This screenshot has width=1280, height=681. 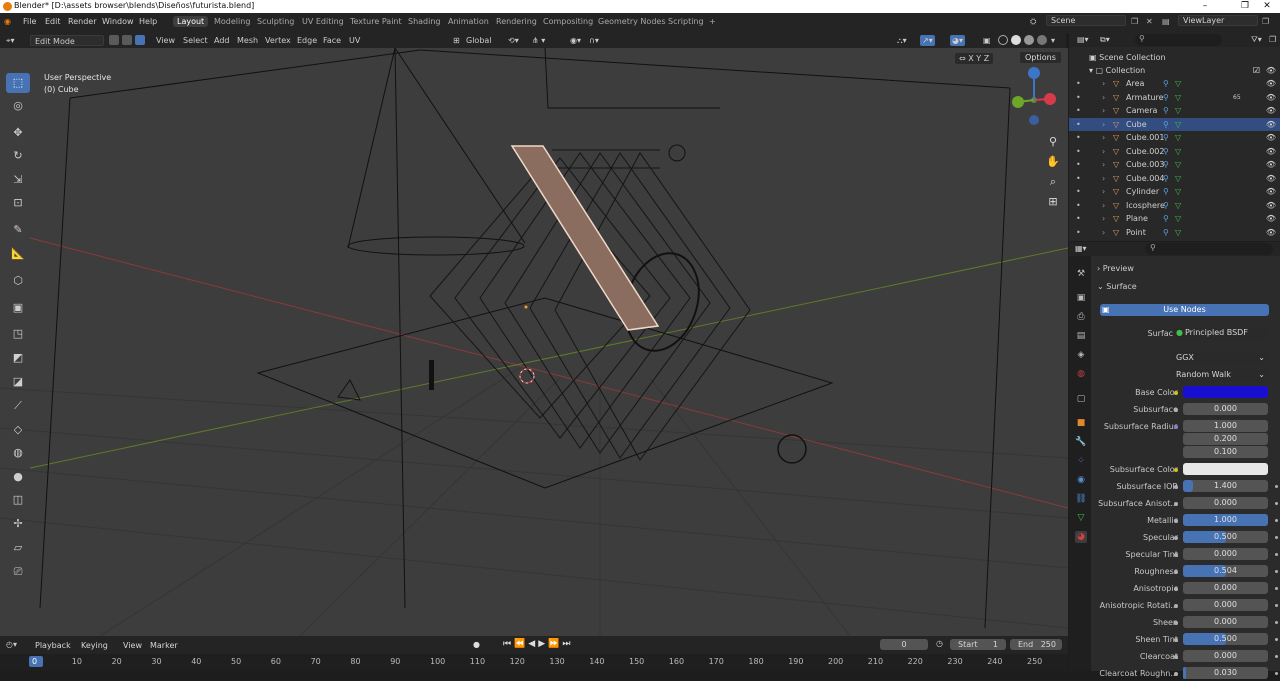 I want to click on poly-build-tool-icon: ◇, so click(x=18, y=430).